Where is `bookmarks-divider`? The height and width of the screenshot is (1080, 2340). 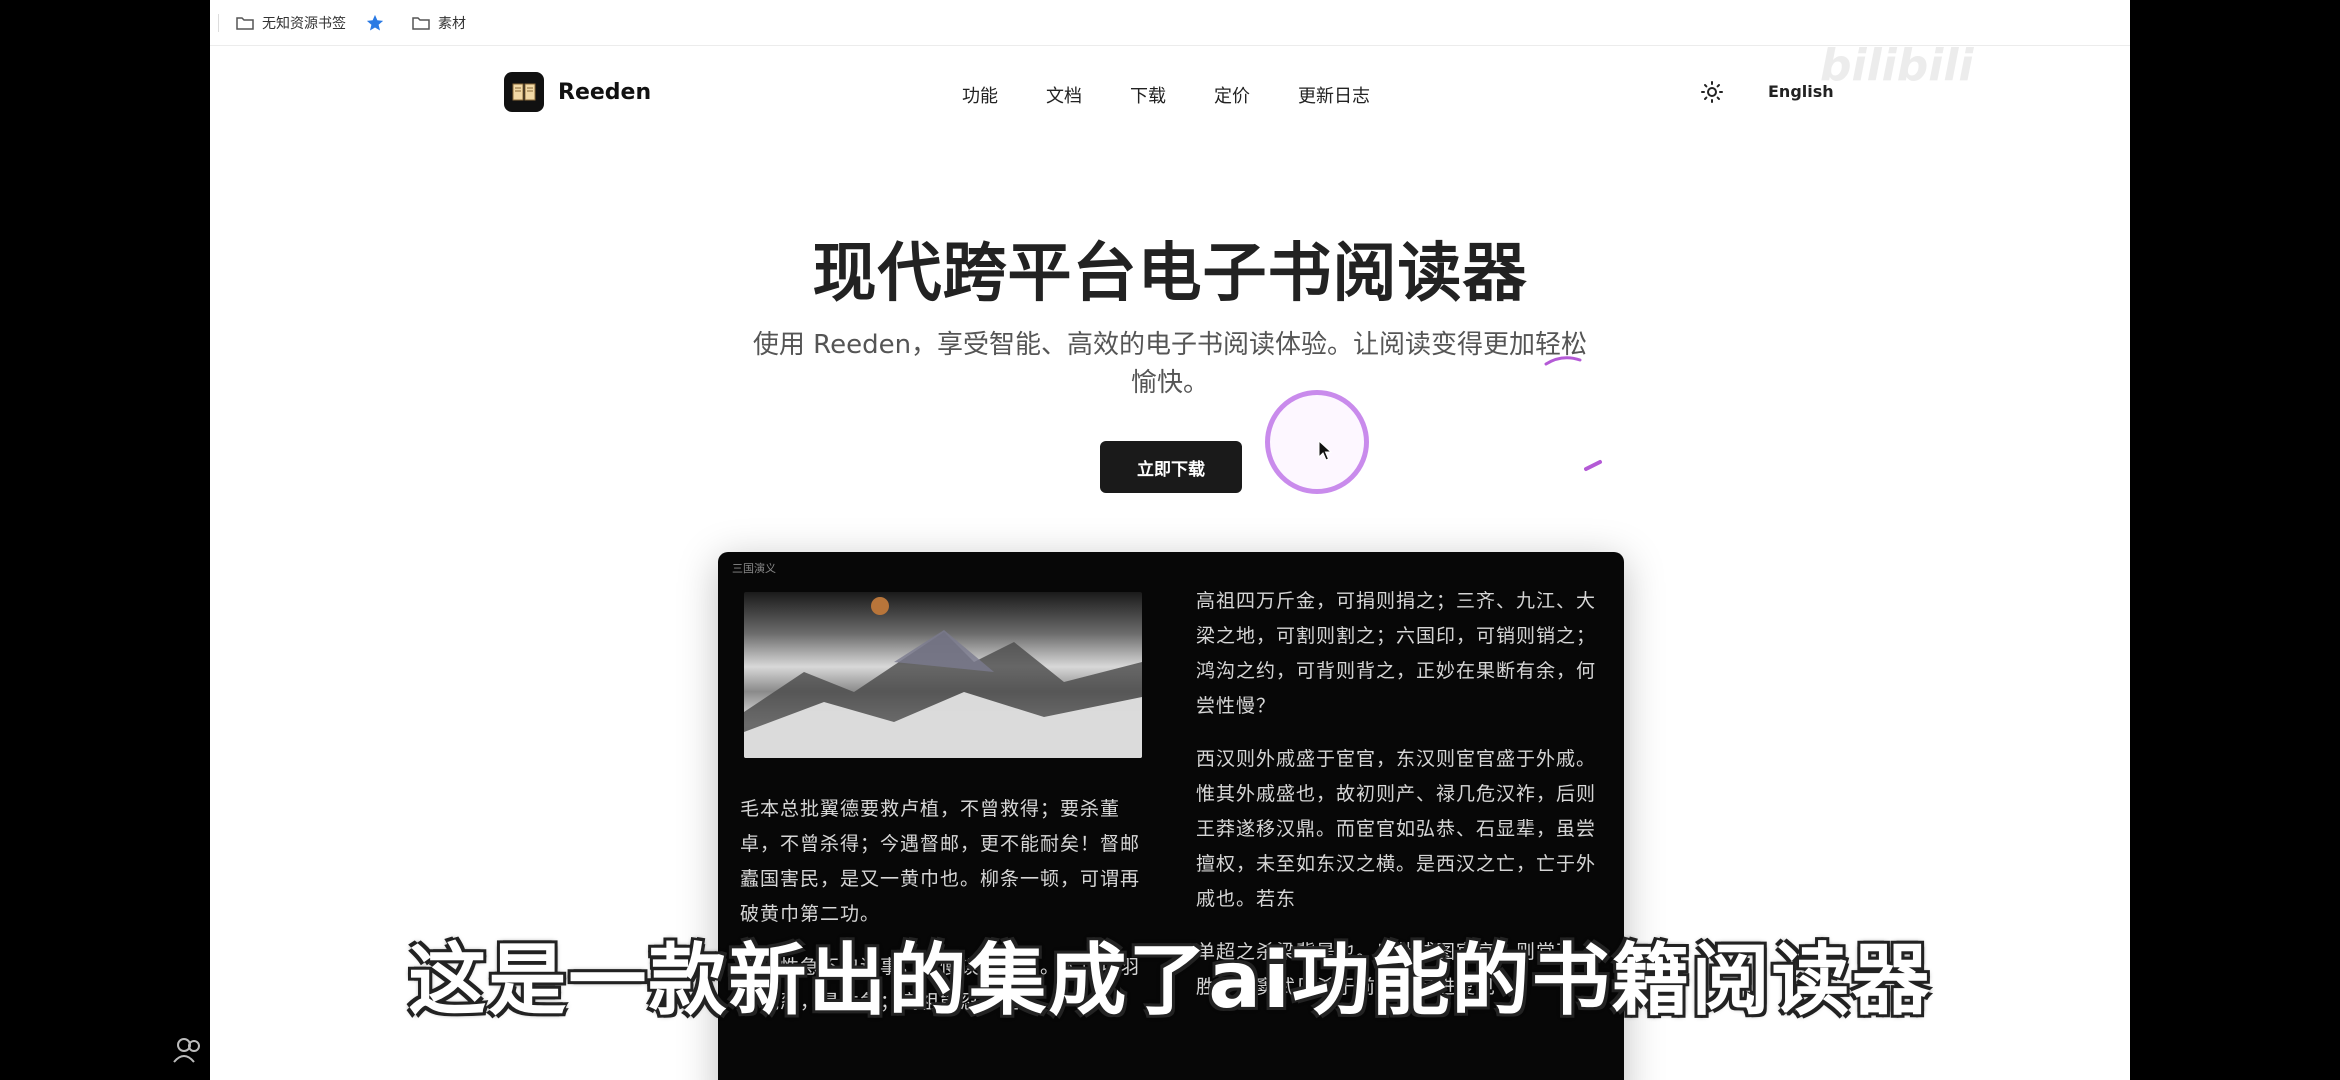
bookmarks-divider is located at coordinates (218, 23).